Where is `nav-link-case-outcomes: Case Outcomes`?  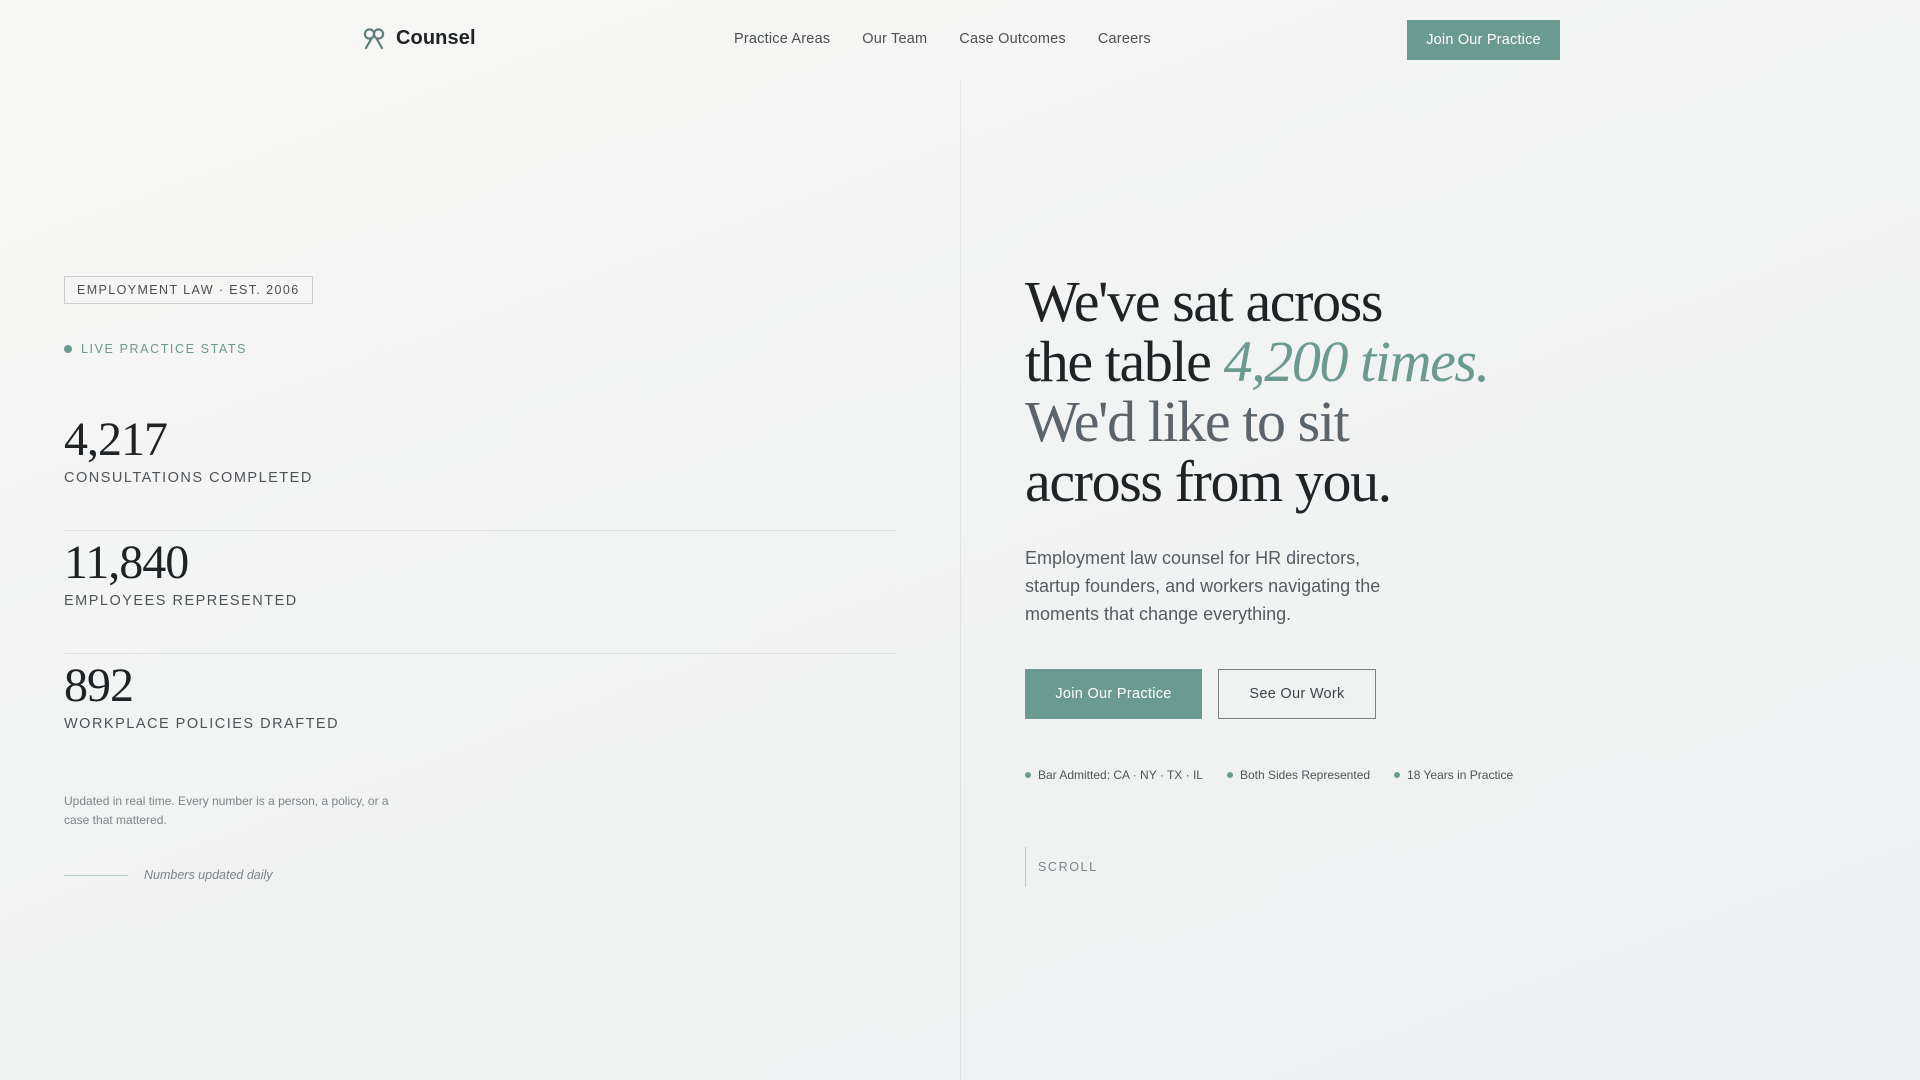
nav-link-case-outcomes: Case Outcomes is located at coordinates (1012, 39).